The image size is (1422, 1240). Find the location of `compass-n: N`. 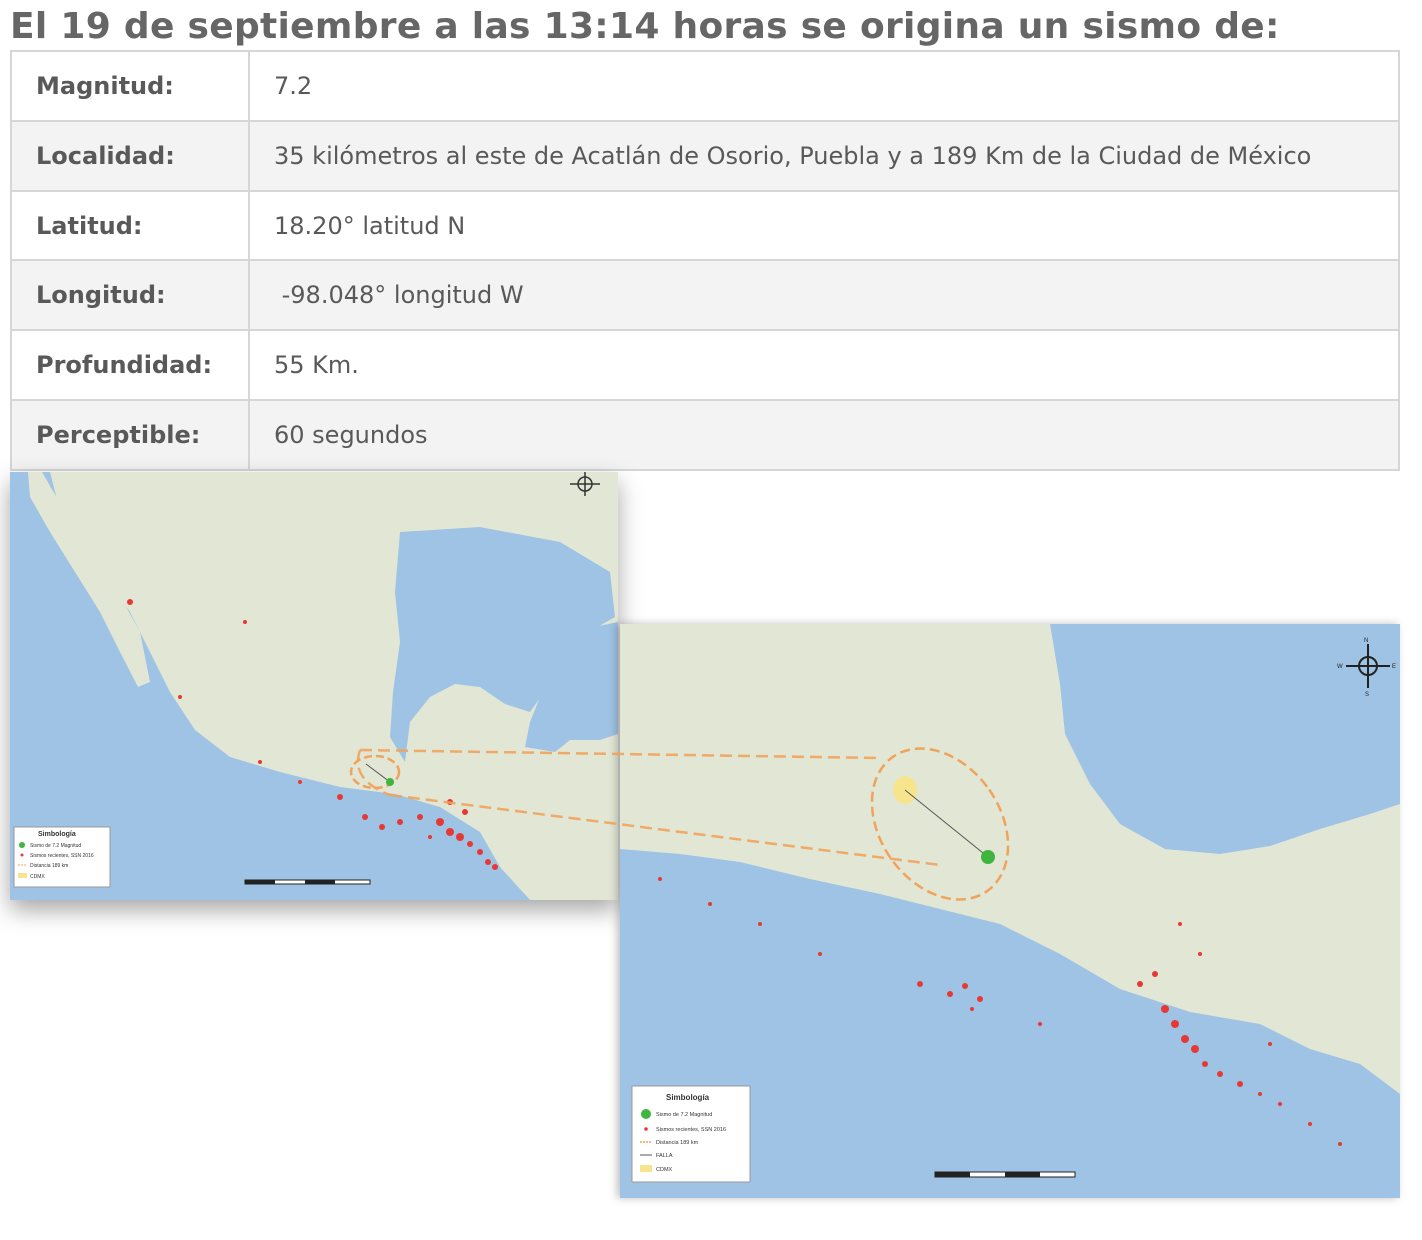

compass-n: N is located at coordinates (1366, 641).